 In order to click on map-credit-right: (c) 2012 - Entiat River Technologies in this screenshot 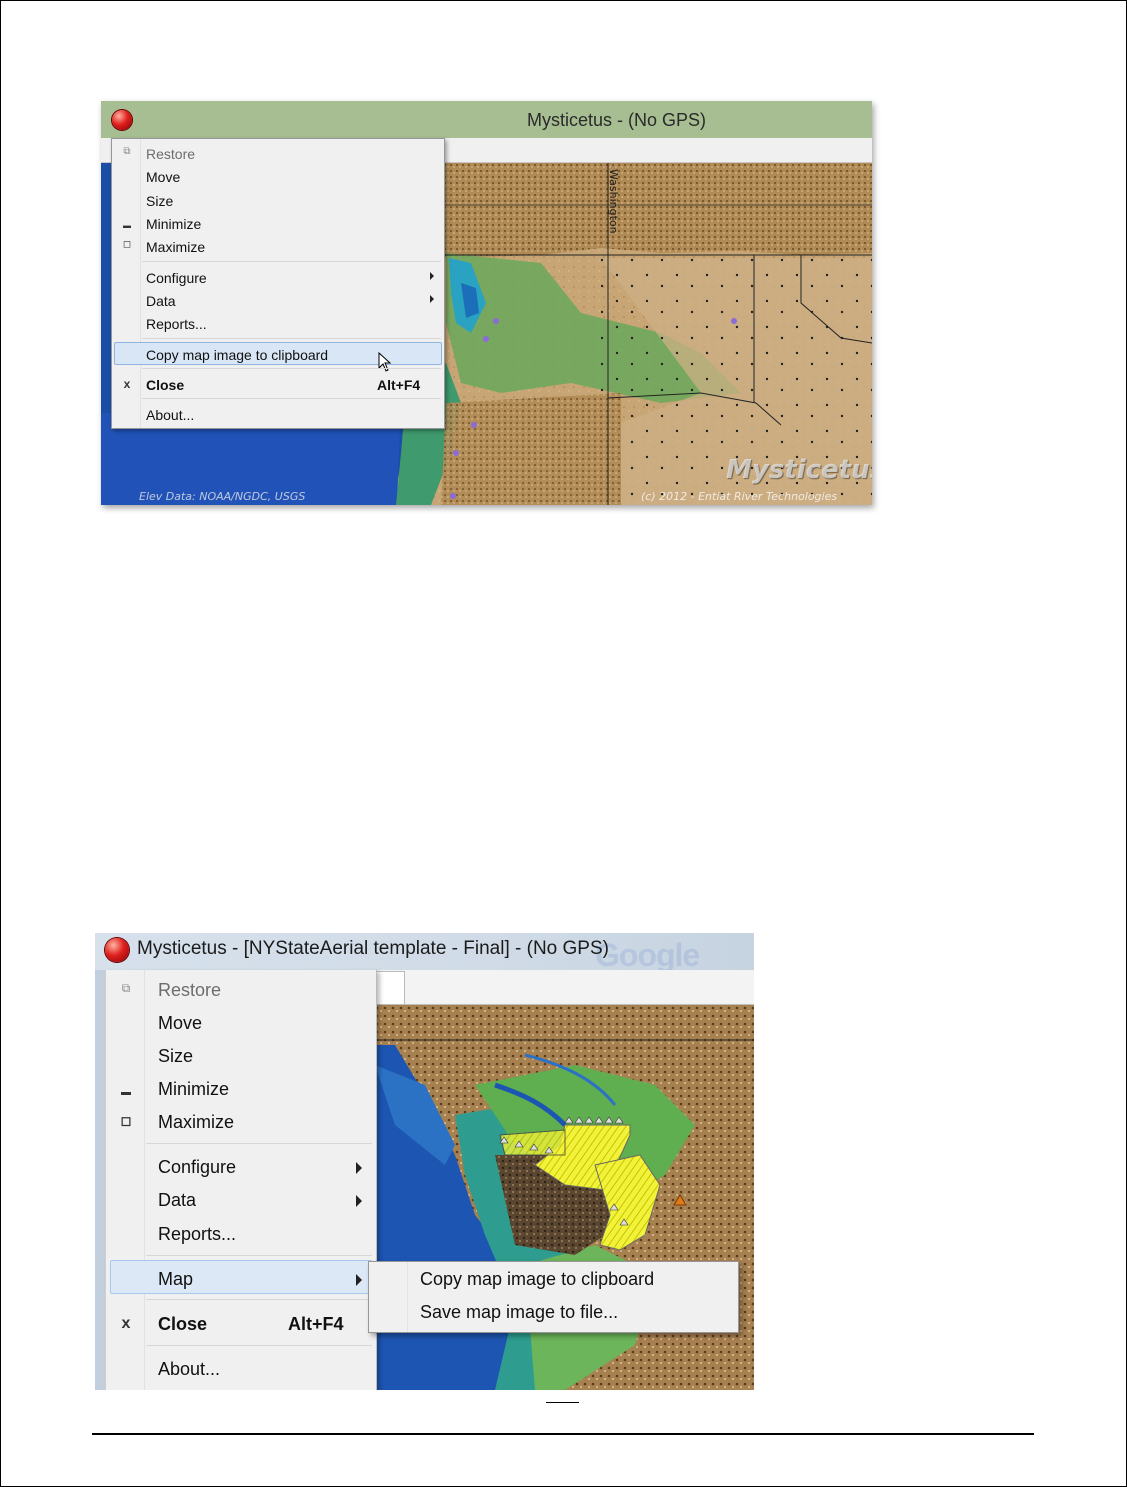, I will do `click(739, 496)`.